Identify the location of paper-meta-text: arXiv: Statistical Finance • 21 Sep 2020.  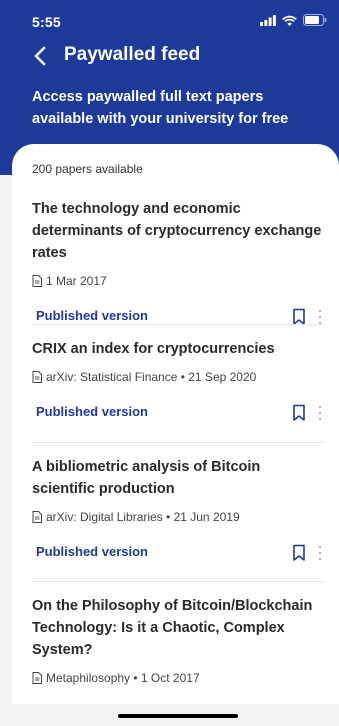
(151, 377).